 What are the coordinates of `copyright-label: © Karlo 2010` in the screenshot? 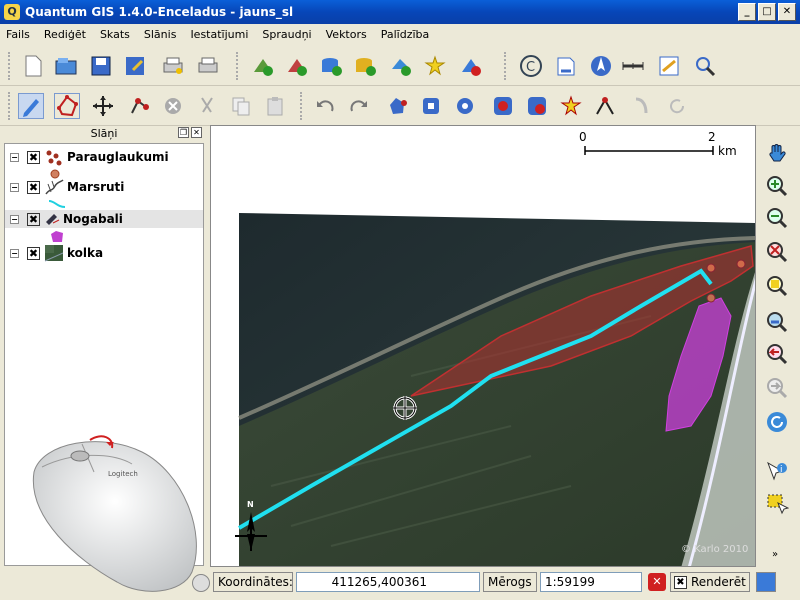 It's located at (715, 549).